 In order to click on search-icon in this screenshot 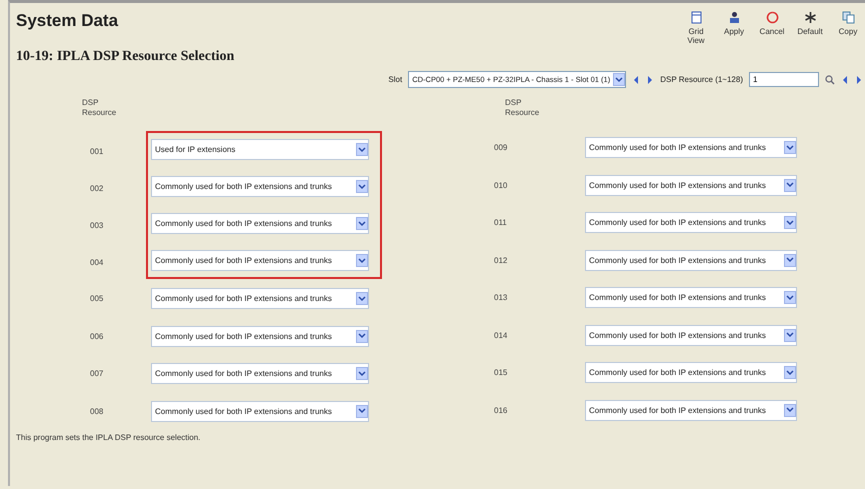, I will do `click(830, 79)`.